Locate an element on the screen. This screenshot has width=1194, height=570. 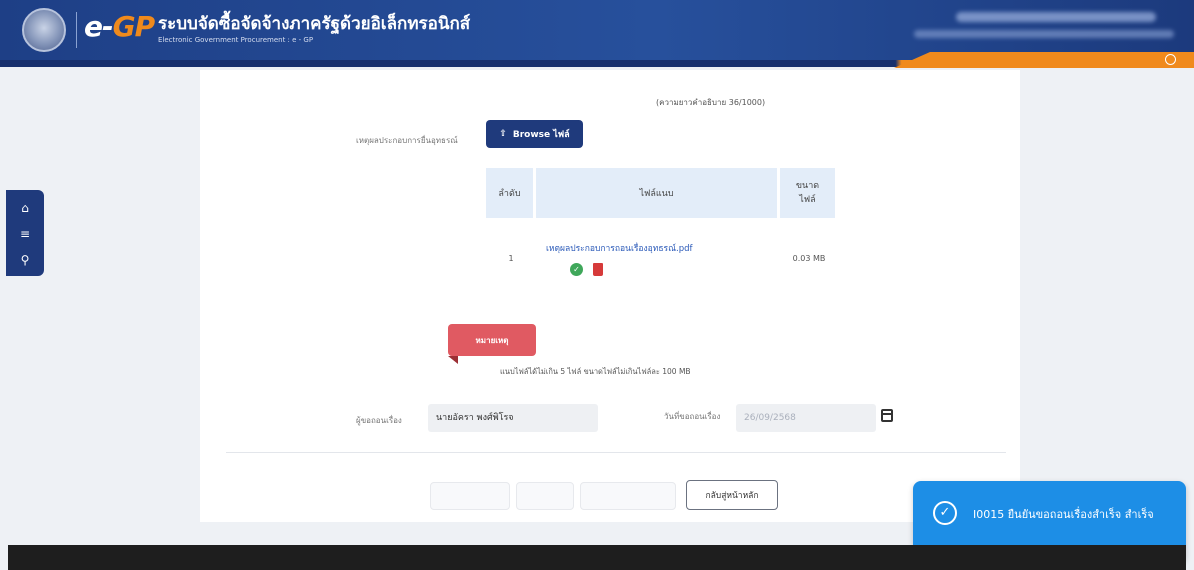
char-count: (ความยาวคำอธิบาย 36/1000) is located at coordinates (711, 102).